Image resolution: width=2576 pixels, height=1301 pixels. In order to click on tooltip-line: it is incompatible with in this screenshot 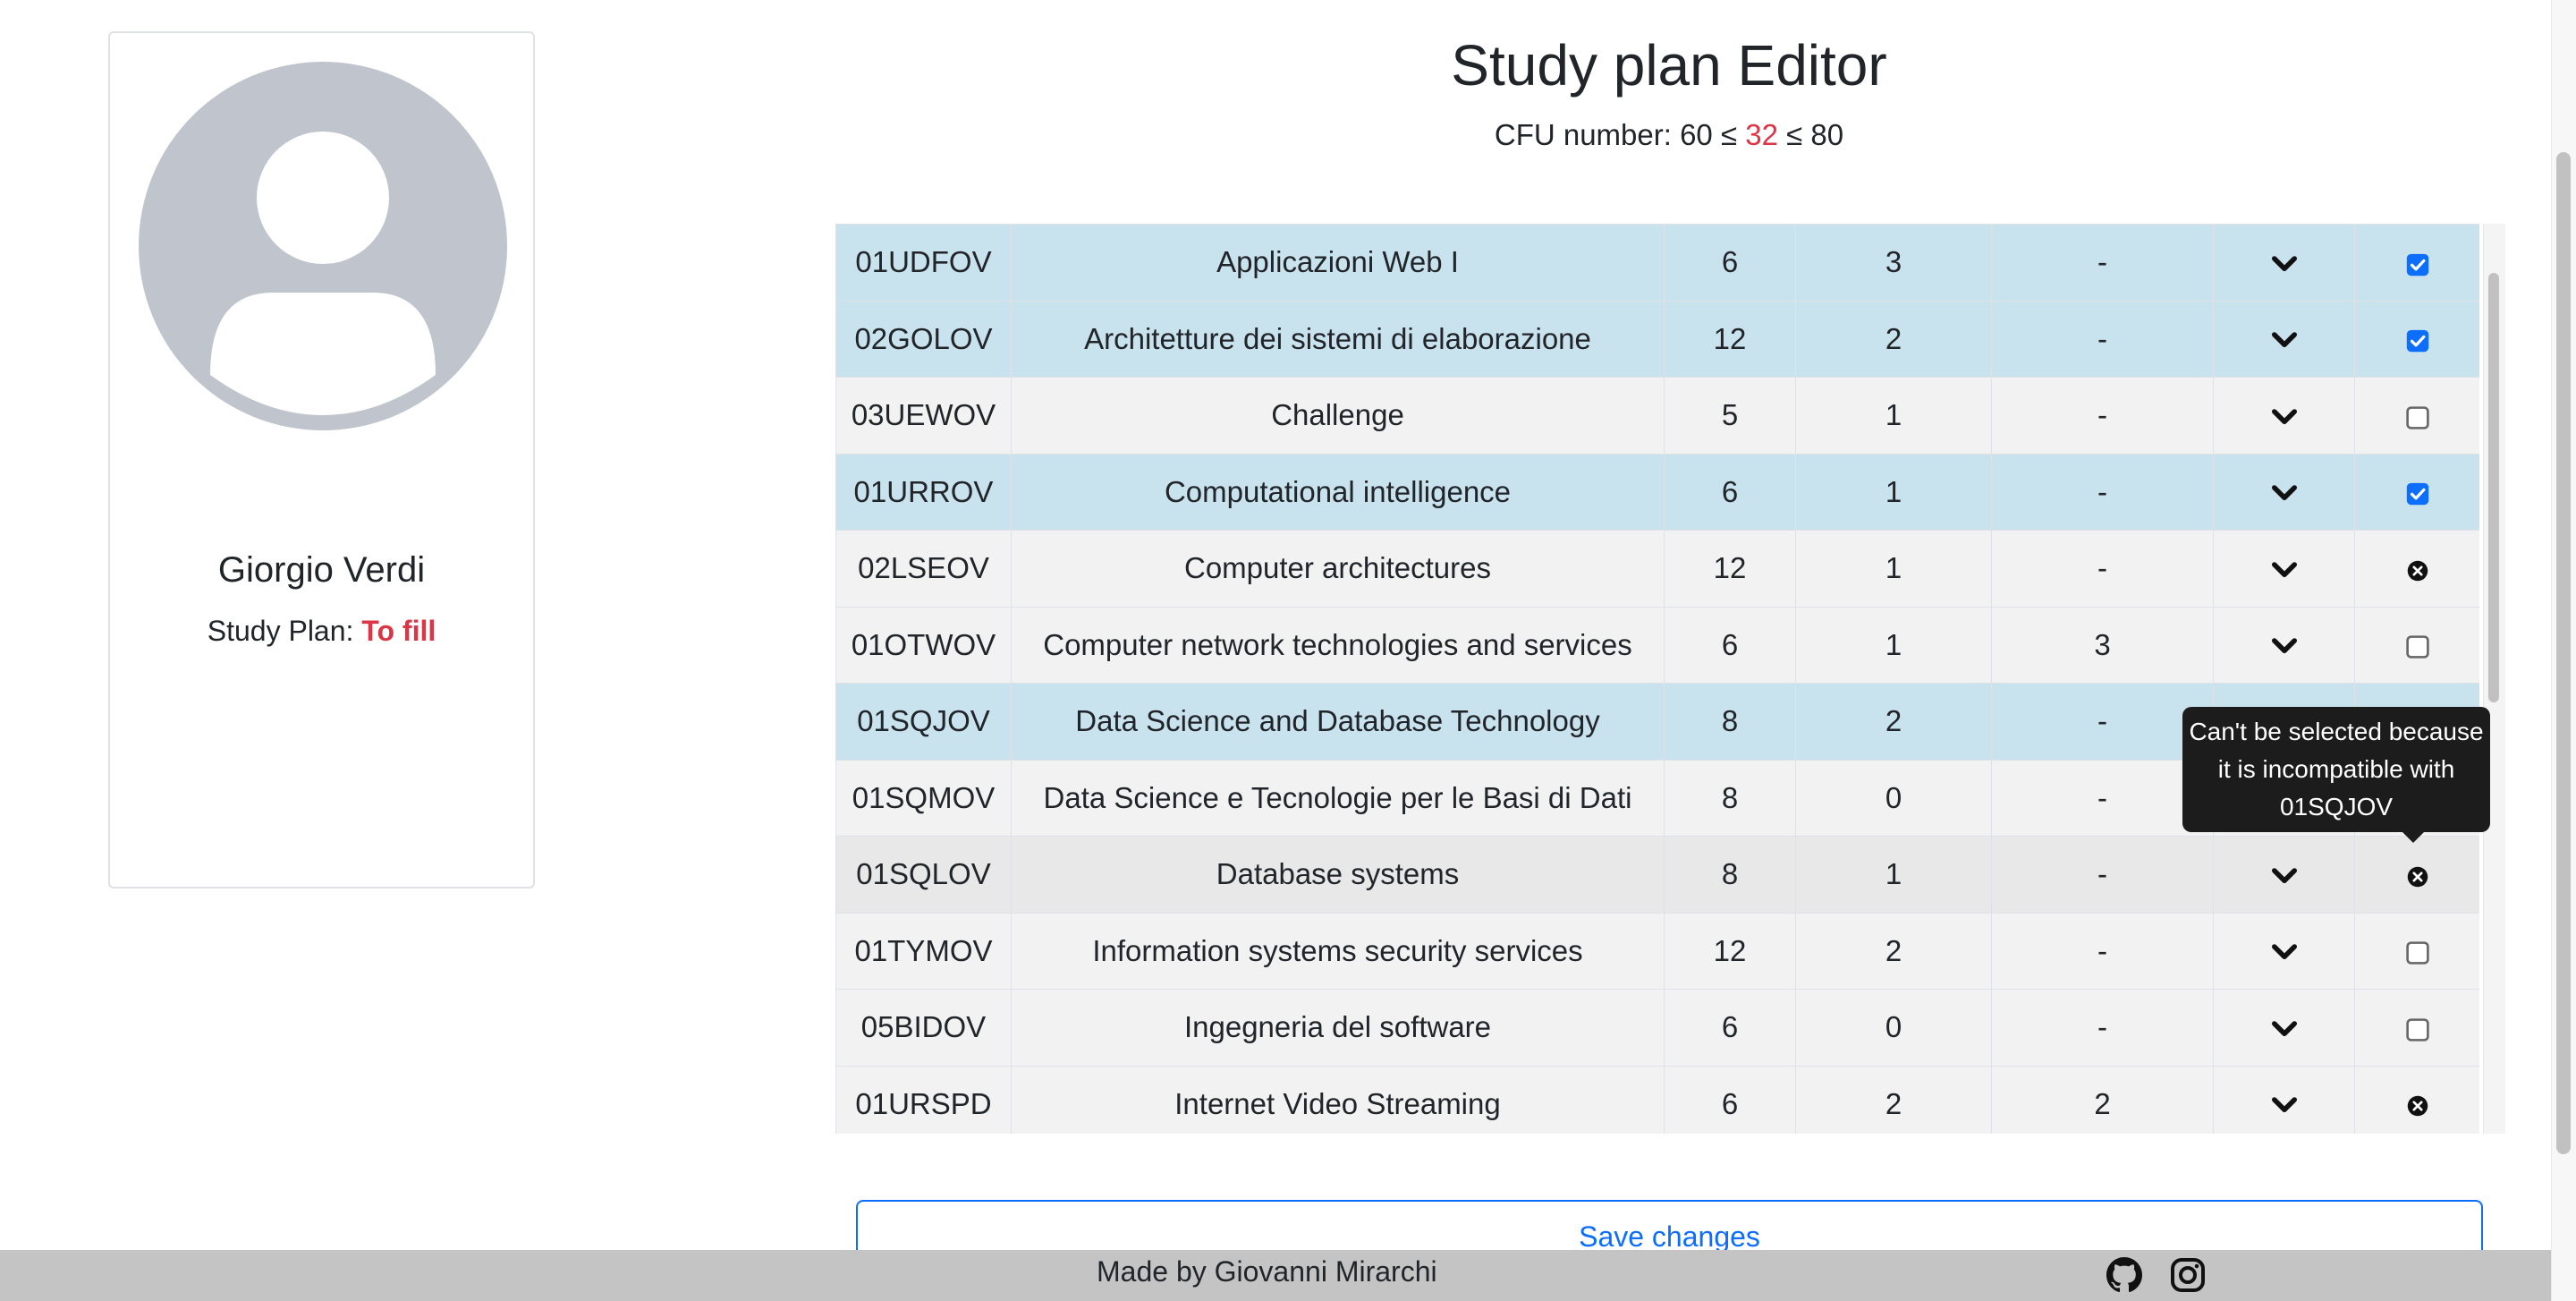, I will do `click(2336, 769)`.